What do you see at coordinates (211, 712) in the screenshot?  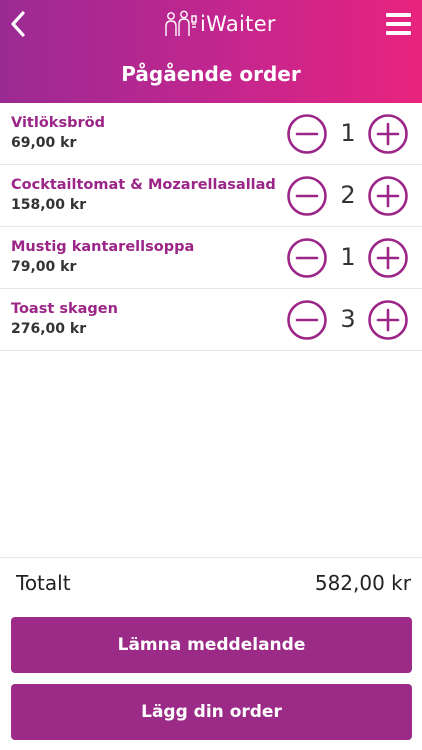 I see `place-order-button: Lägg din order` at bounding box center [211, 712].